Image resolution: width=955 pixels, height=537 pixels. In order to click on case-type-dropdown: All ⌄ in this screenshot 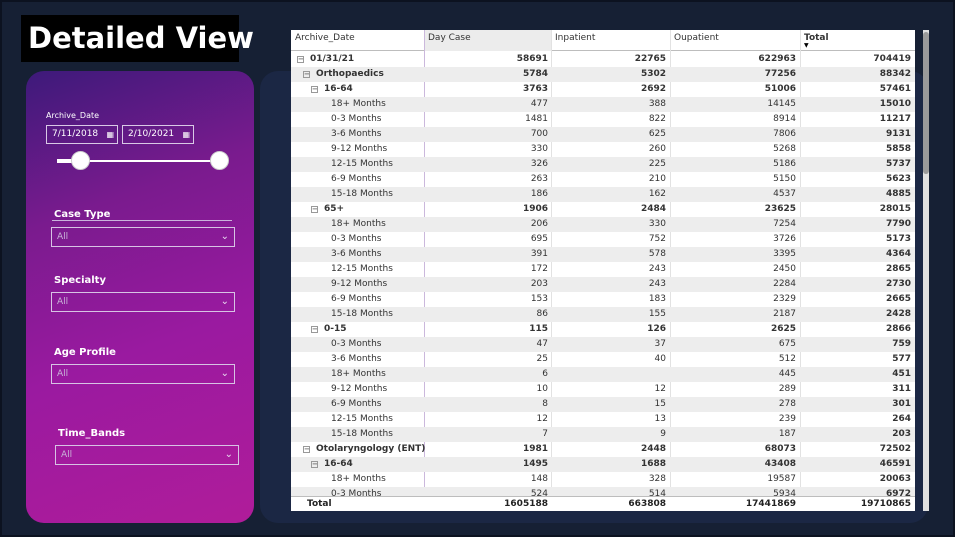, I will do `click(143, 237)`.